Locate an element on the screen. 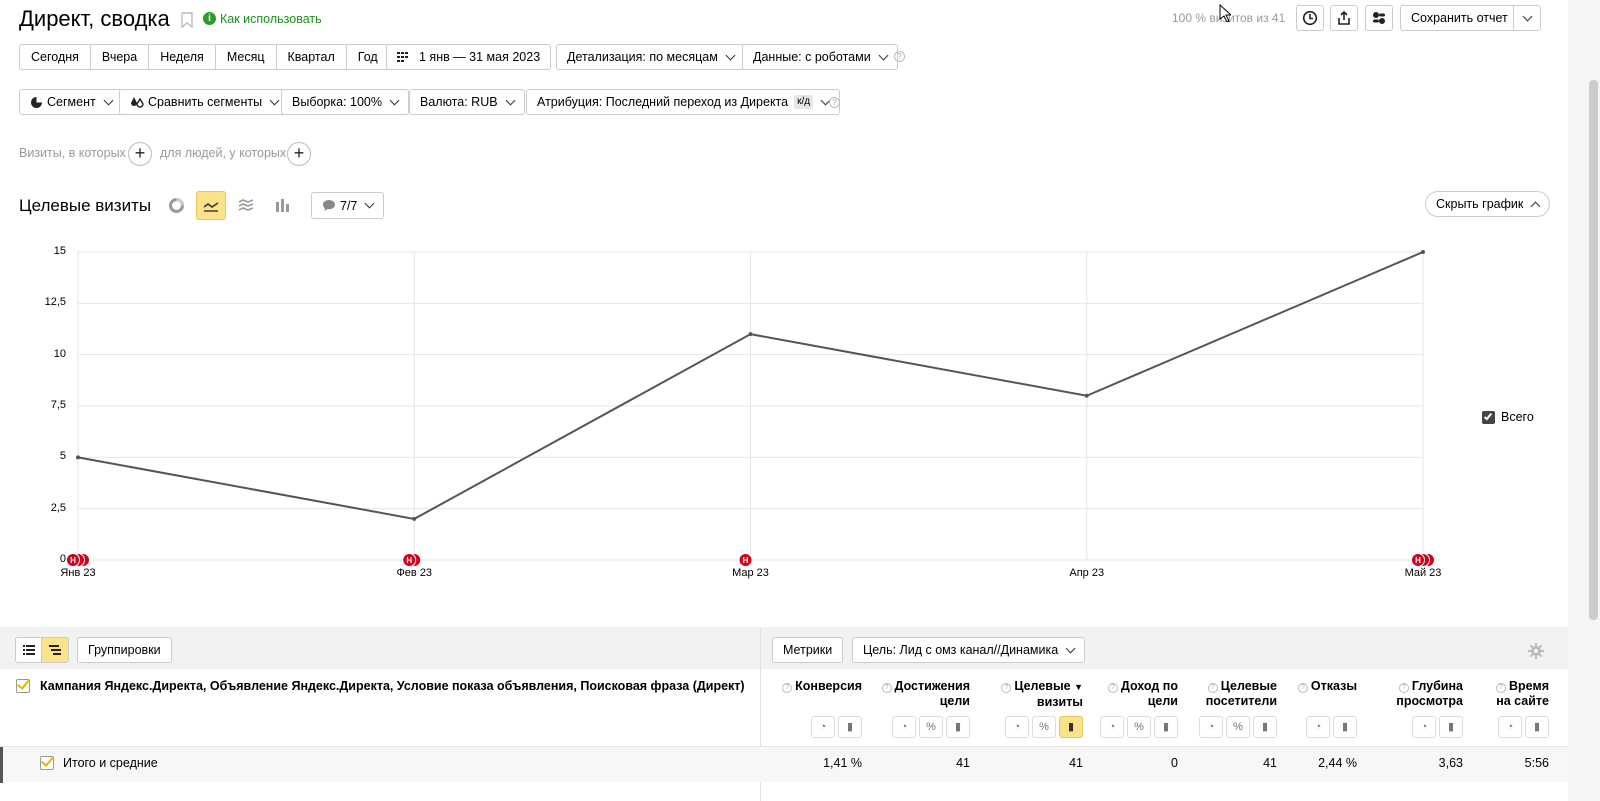 This screenshot has height=801, width=1600. add-people-condition-button: + is located at coordinates (299, 154).